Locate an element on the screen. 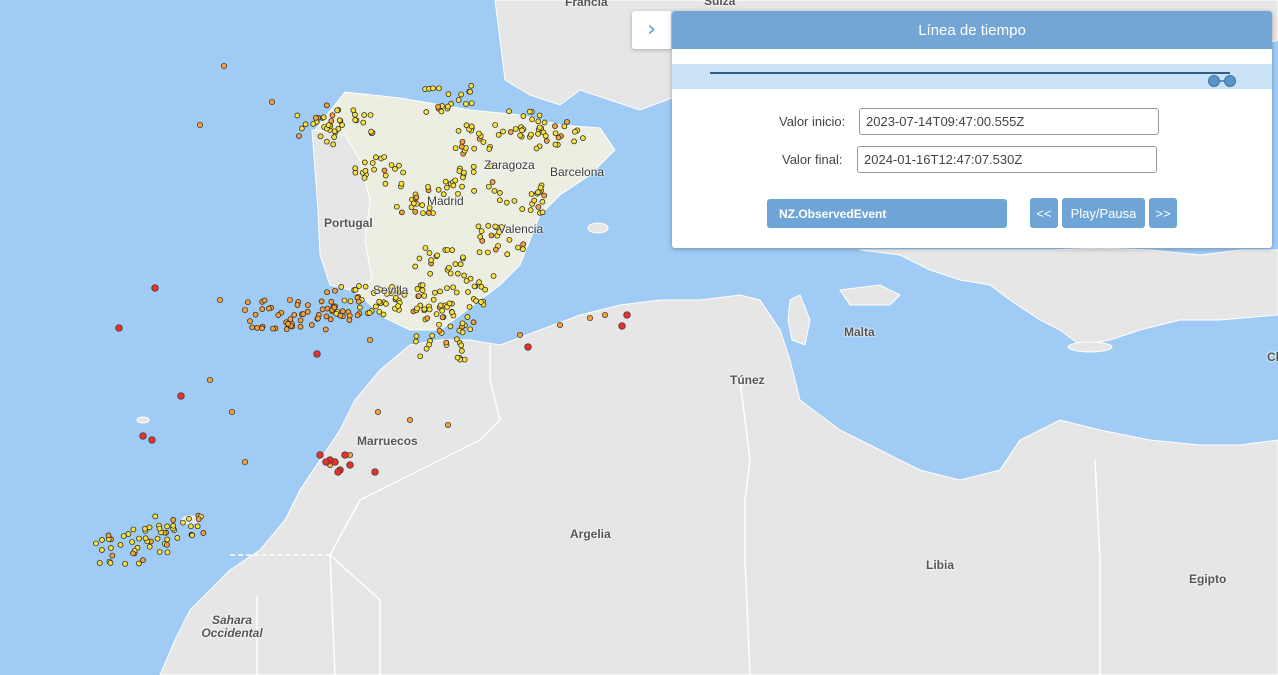 Image resolution: width=1278 pixels, height=675 pixels. slider-end-handle is located at coordinates (1230, 81).